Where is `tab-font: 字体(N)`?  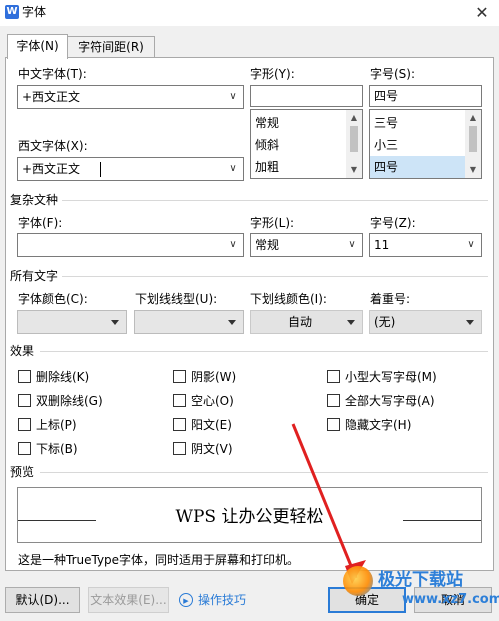 tab-font: 字体(N) is located at coordinates (37, 46).